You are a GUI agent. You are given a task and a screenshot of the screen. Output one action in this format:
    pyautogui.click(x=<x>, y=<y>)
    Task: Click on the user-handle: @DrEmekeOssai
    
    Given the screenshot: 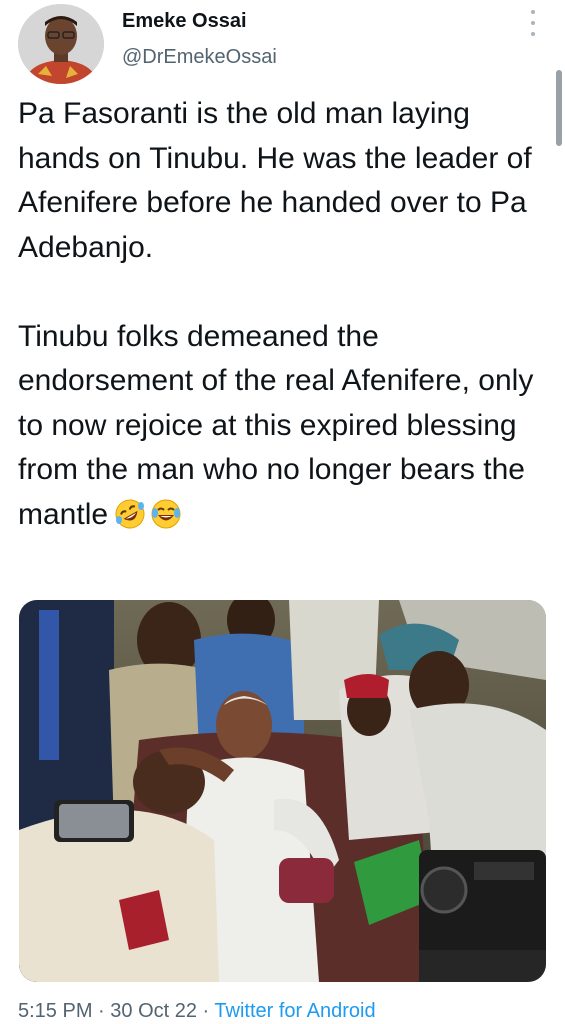 What is the action you would take?
    pyautogui.click(x=199, y=57)
    